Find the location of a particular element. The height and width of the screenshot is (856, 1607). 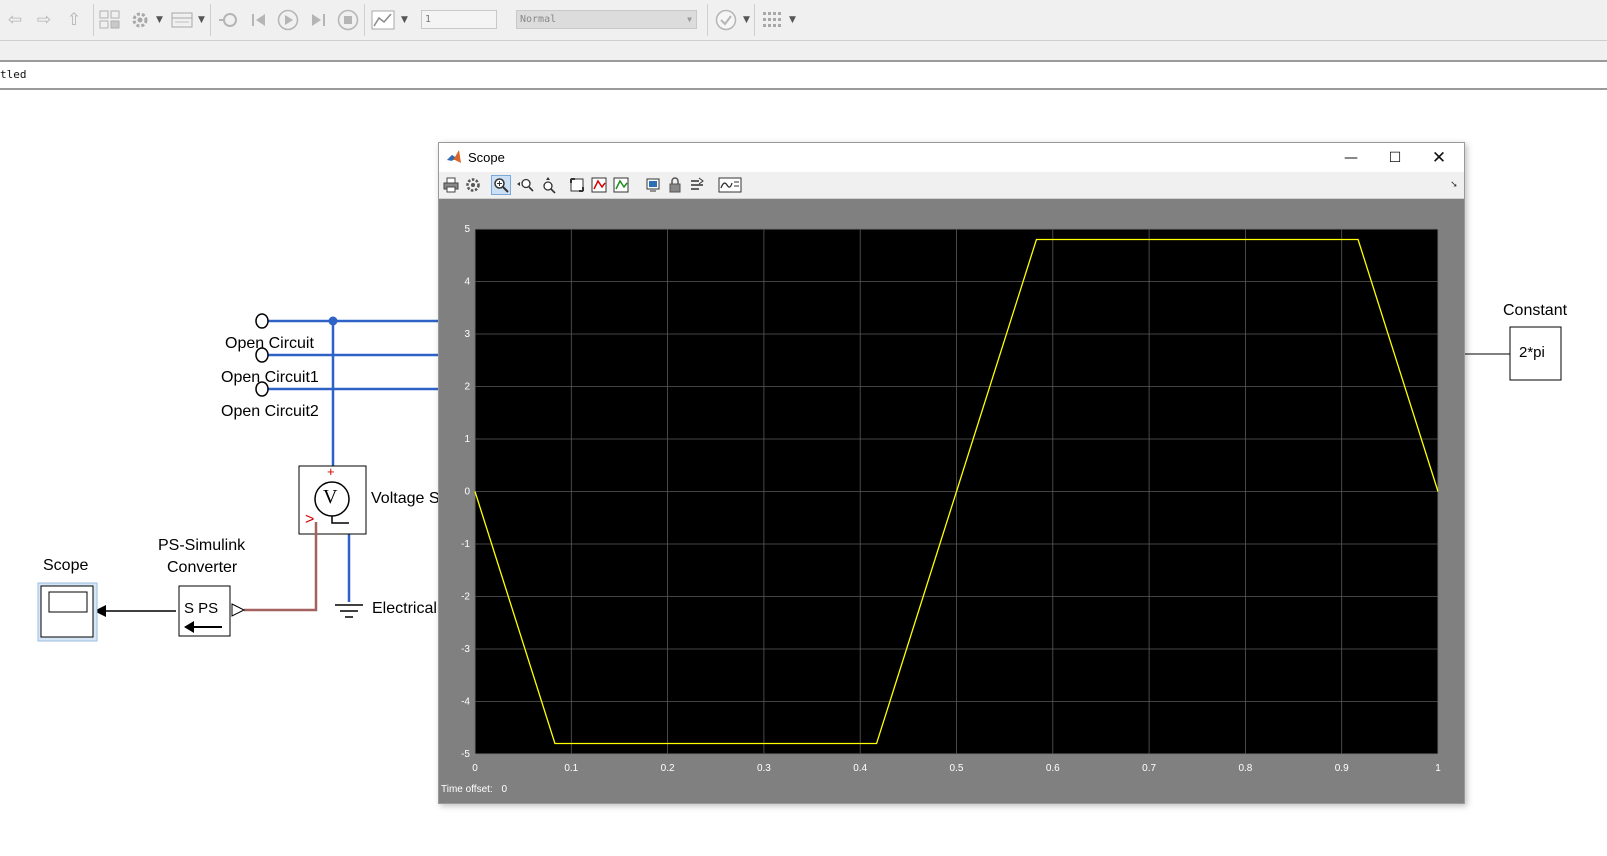

y-tick-label: 3 is located at coordinates (467, 334).